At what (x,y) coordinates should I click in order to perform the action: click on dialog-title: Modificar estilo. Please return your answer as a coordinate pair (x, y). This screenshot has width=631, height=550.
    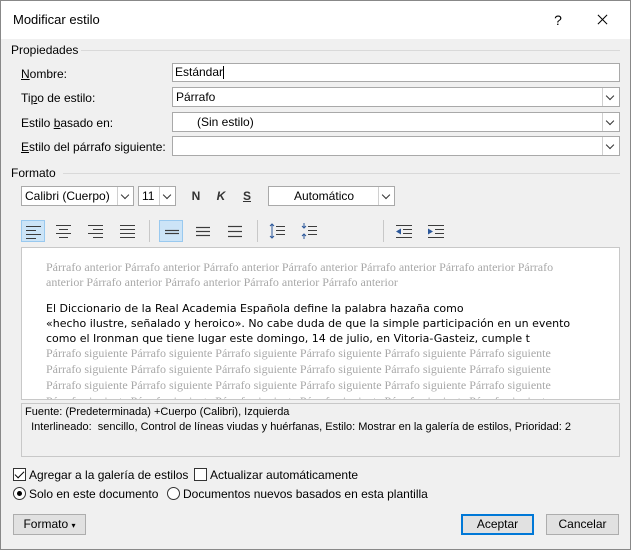
    Looking at the image, I should click on (56, 19).